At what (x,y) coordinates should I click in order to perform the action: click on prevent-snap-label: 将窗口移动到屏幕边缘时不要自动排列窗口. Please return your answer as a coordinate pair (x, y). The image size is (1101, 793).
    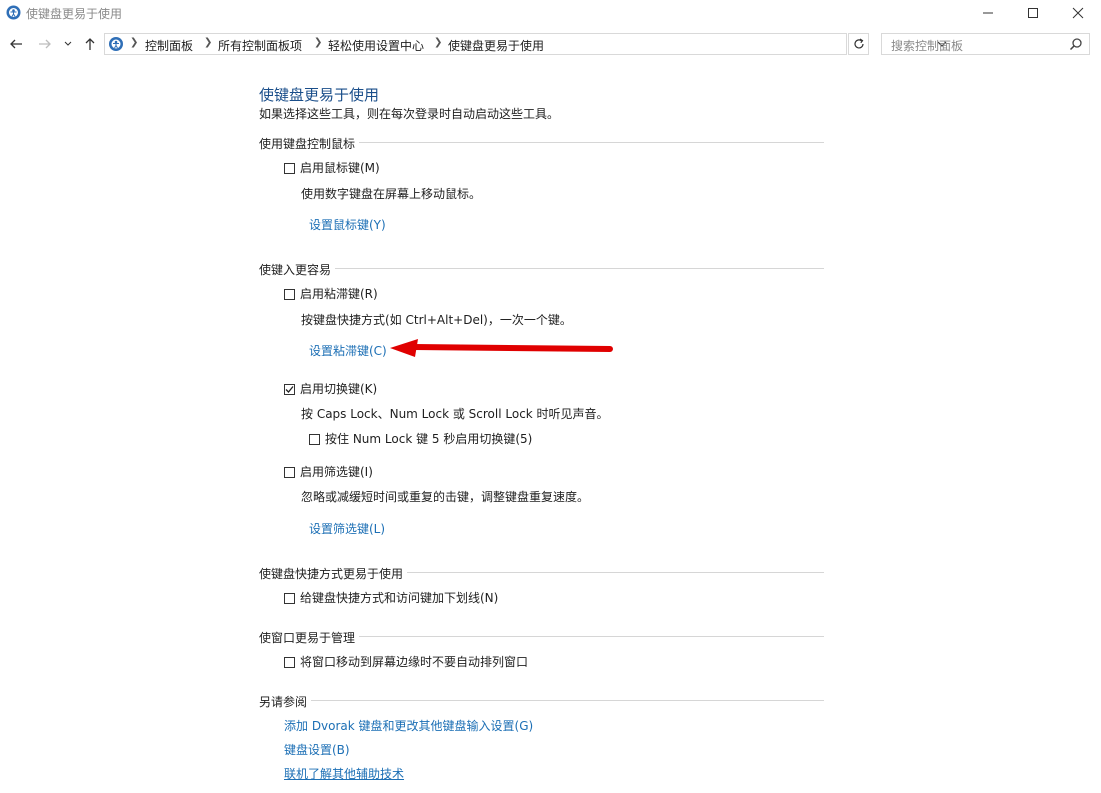
    Looking at the image, I should click on (414, 661).